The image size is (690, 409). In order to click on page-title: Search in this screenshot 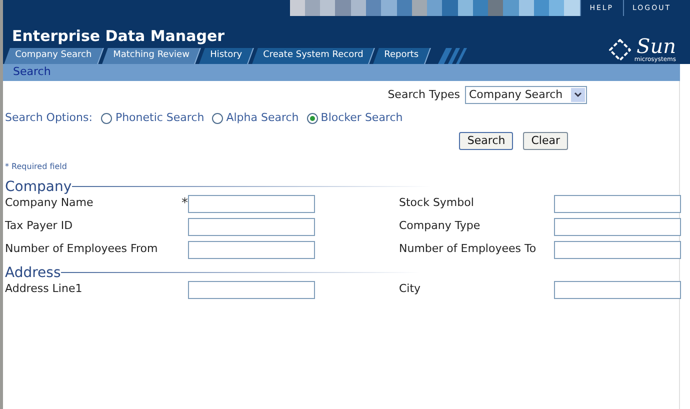, I will do `click(32, 72)`.